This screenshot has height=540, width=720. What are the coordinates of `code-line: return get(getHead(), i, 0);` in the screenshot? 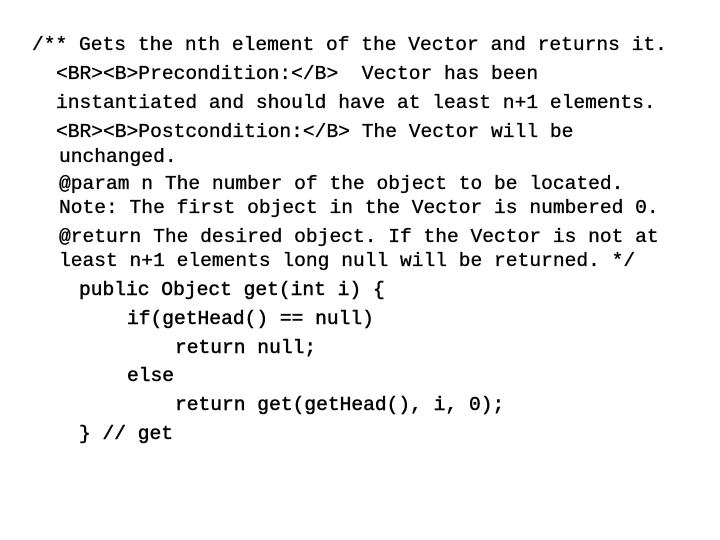 It's located at (340, 405).